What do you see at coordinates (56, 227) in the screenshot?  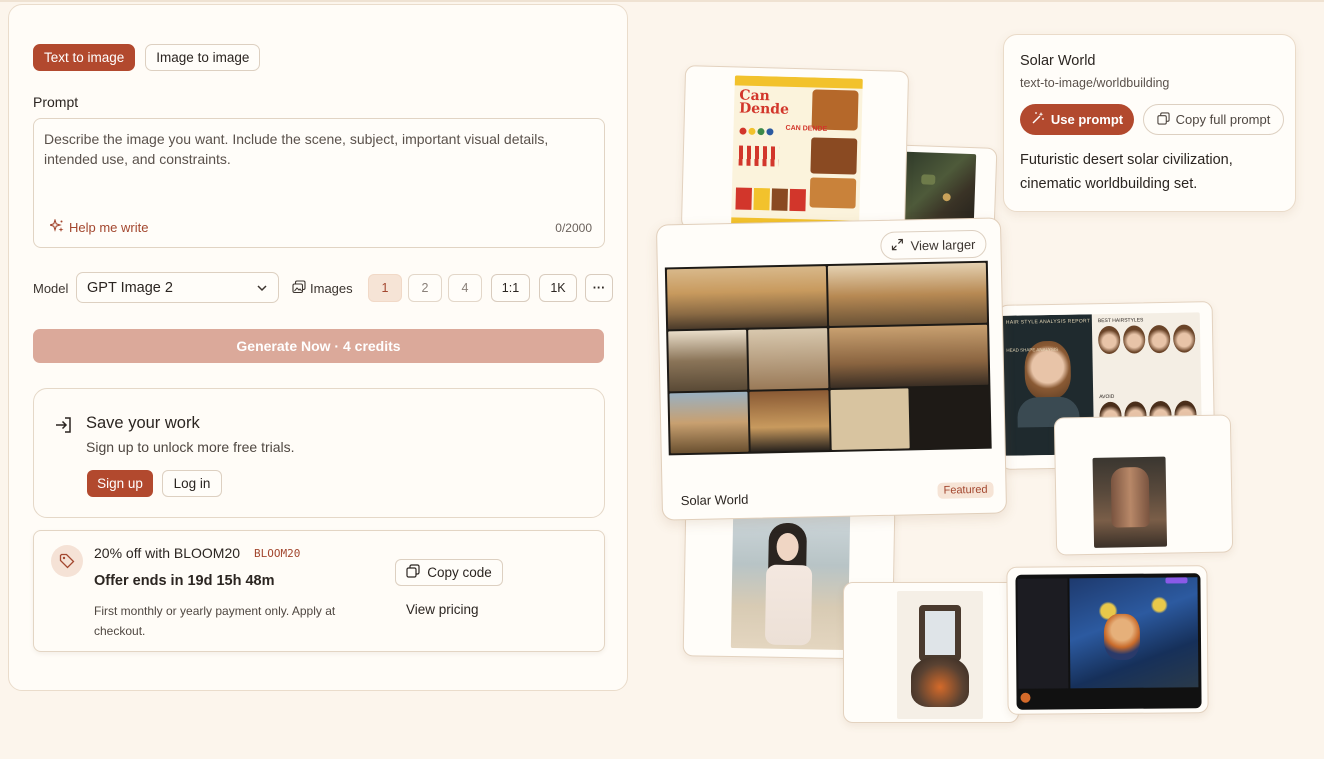 I see `sparkle-icon` at bounding box center [56, 227].